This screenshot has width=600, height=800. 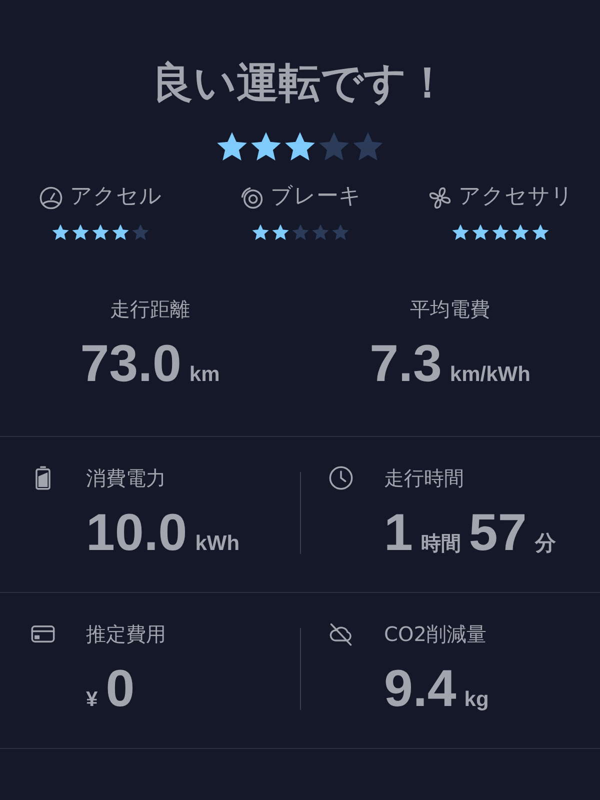 I want to click on value-number: 7.3, so click(x=406, y=364).